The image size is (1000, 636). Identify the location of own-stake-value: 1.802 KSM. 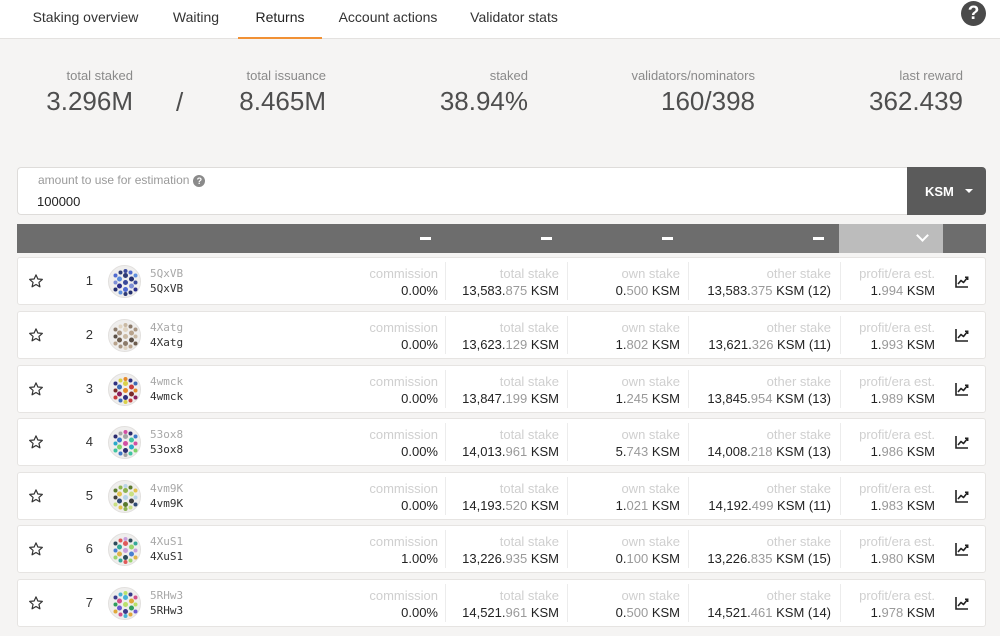
(647, 344).